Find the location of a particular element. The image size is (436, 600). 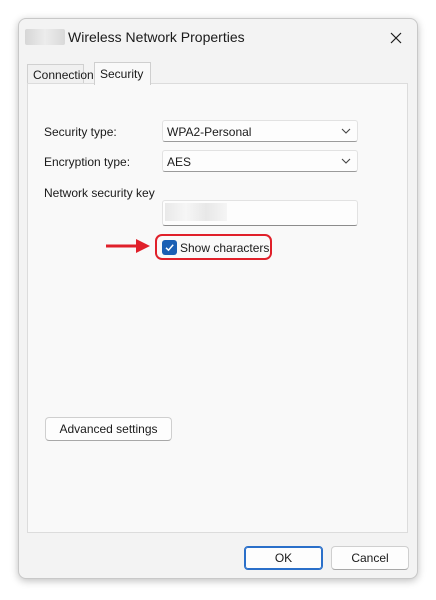

network-security-key-input is located at coordinates (260, 213).